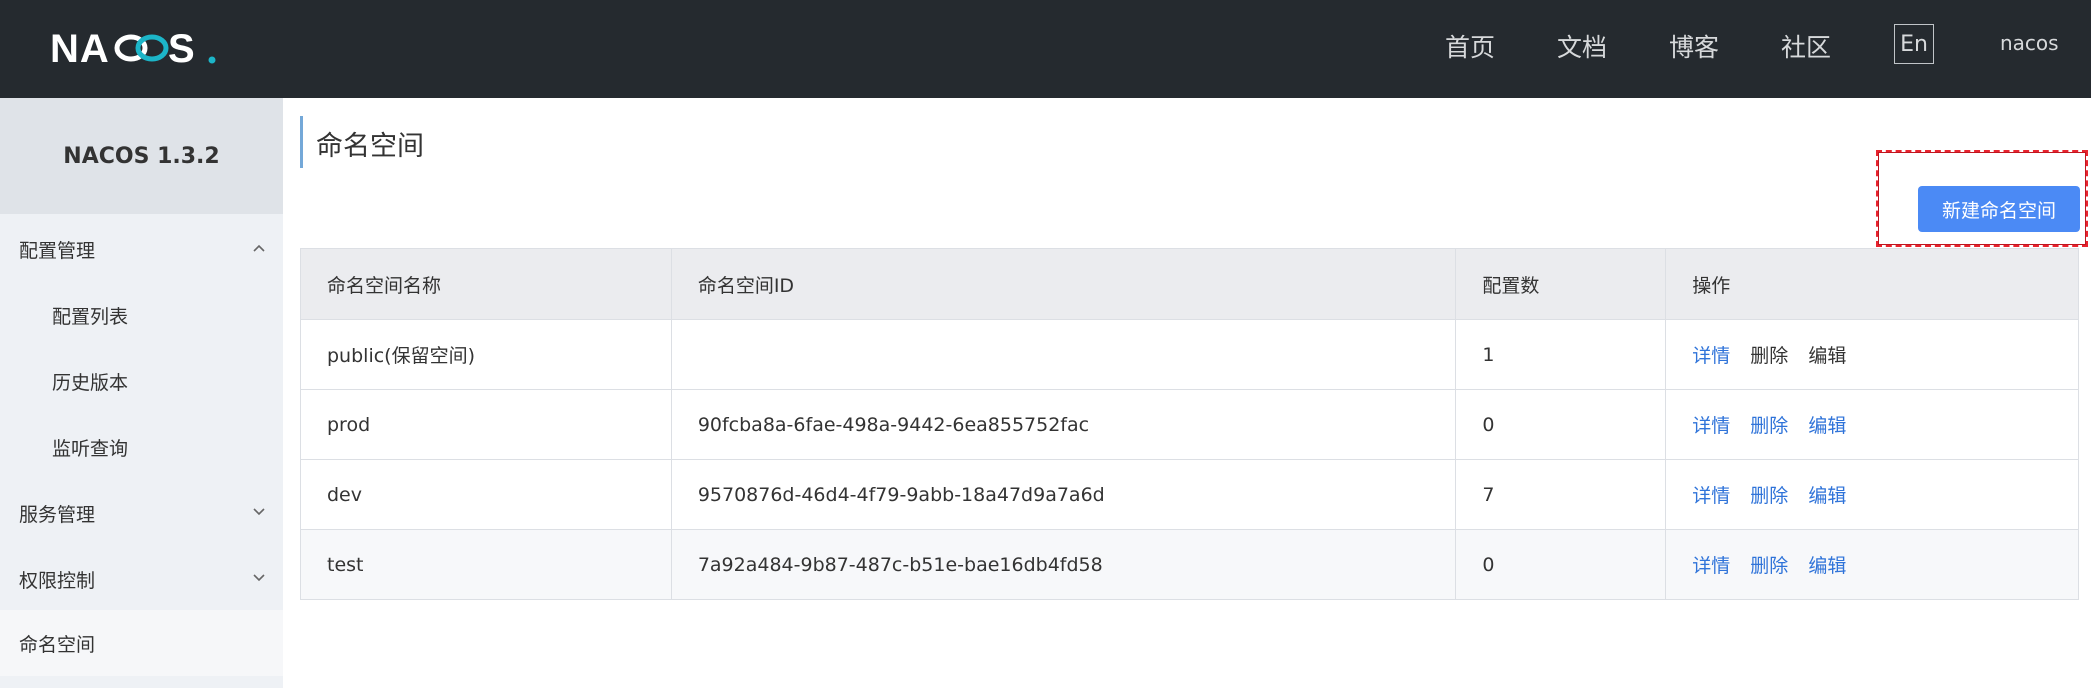  Describe the element at coordinates (90, 316) in the screenshot. I see `sidebar-item-label: 配置列表` at that location.